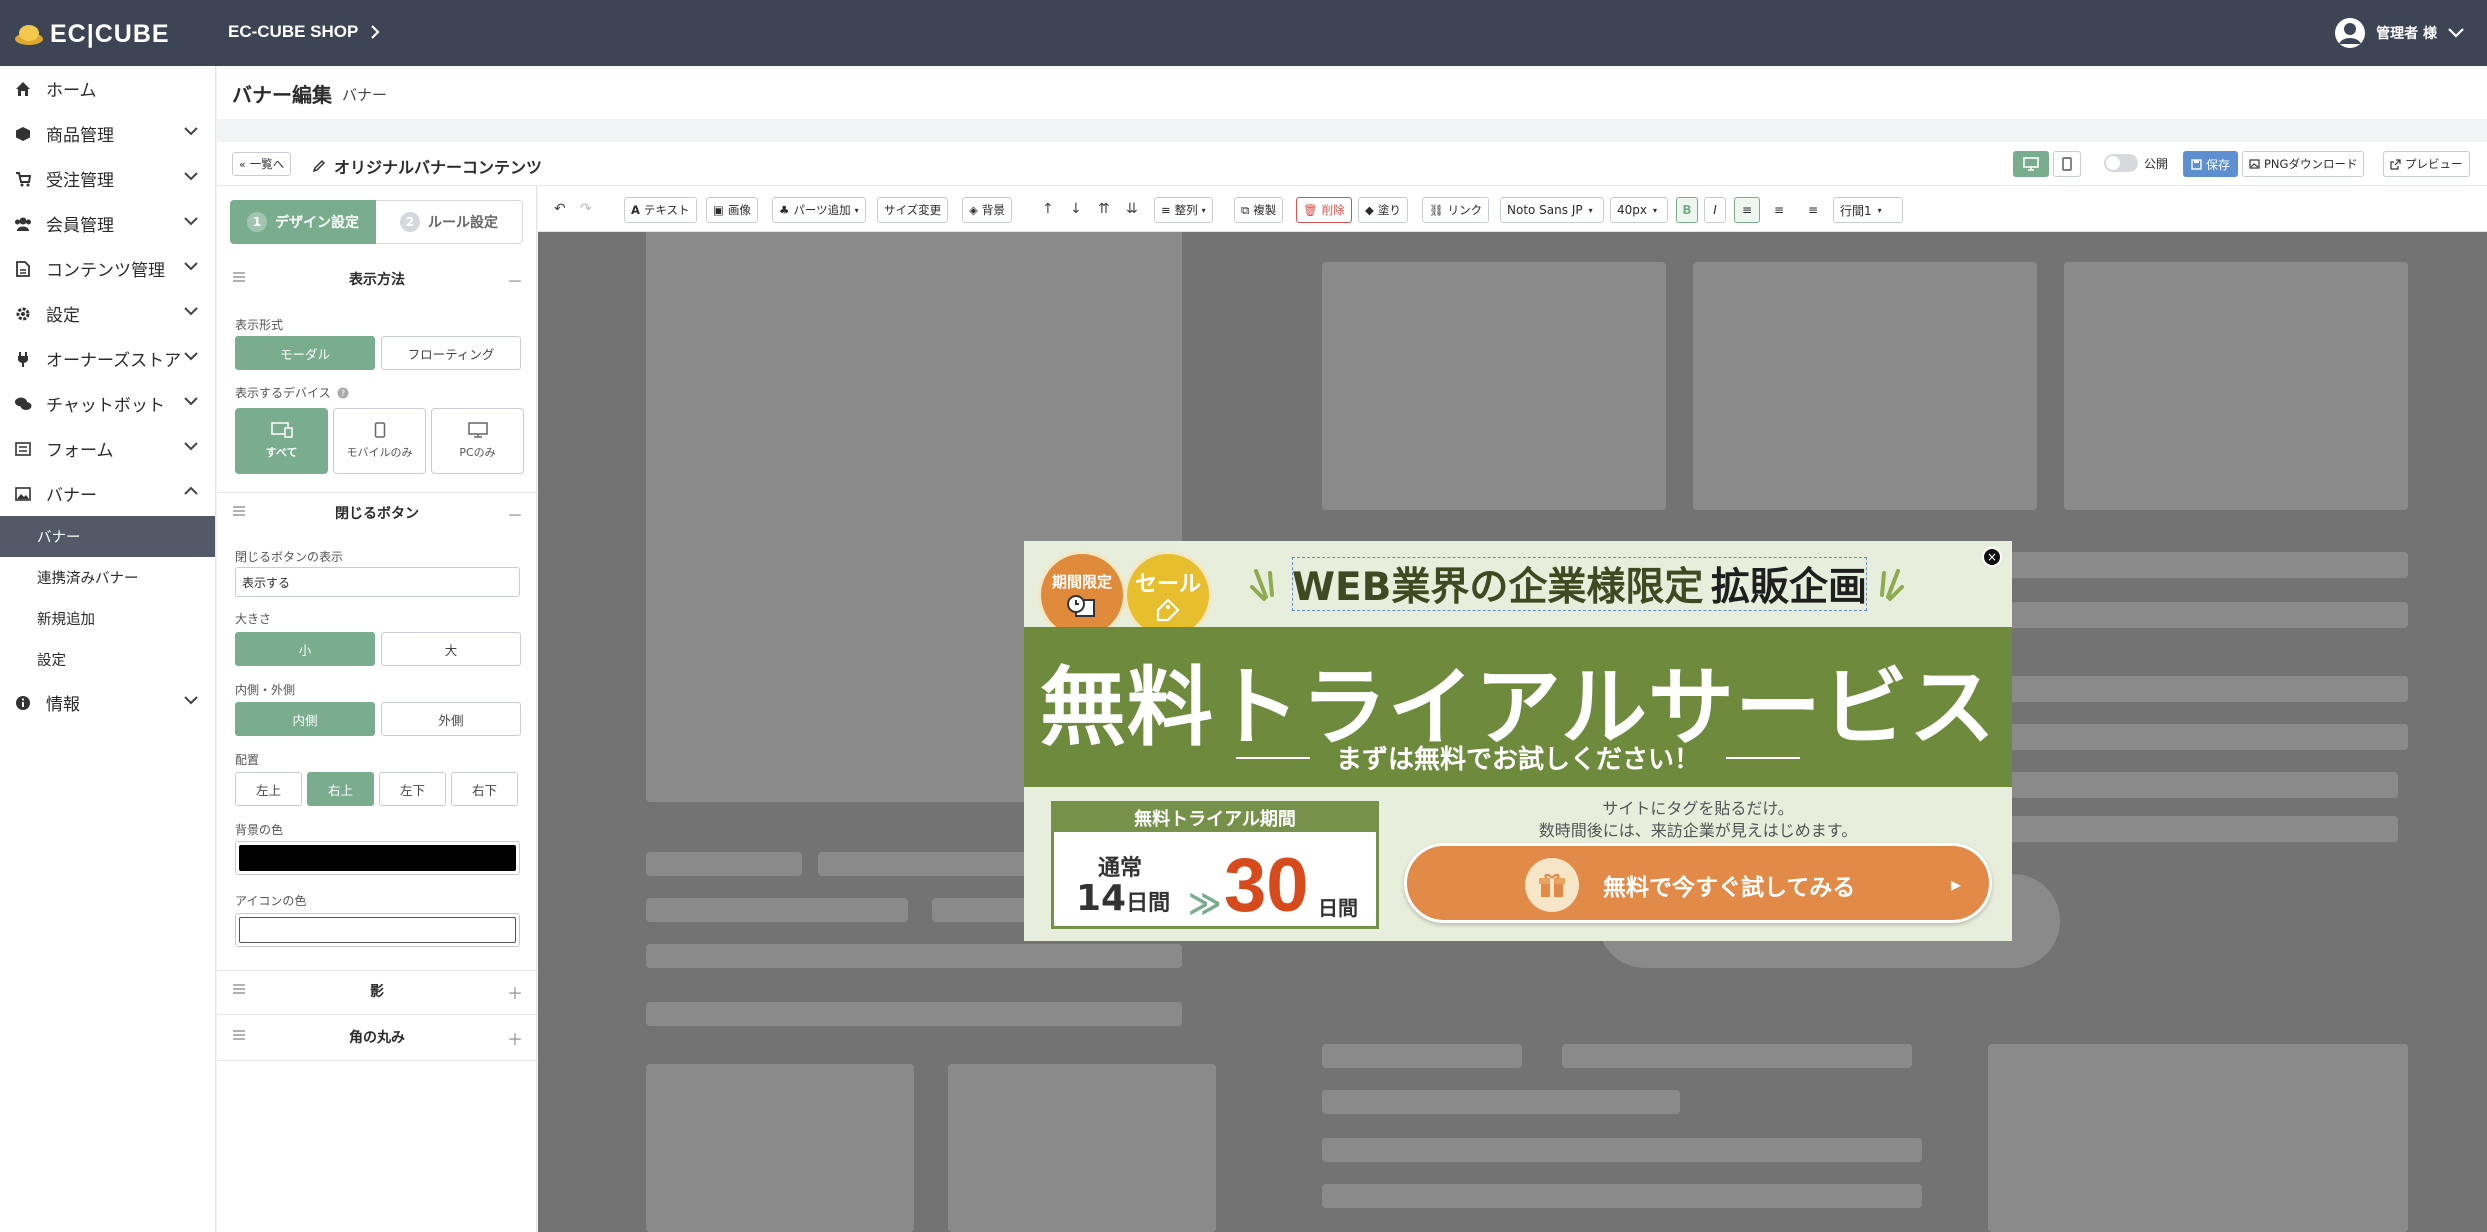 This screenshot has width=2487, height=1232. What do you see at coordinates (303, 222) in the screenshot?
I see `tab-design-settings: 1 デザイン設定` at bounding box center [303, 222].